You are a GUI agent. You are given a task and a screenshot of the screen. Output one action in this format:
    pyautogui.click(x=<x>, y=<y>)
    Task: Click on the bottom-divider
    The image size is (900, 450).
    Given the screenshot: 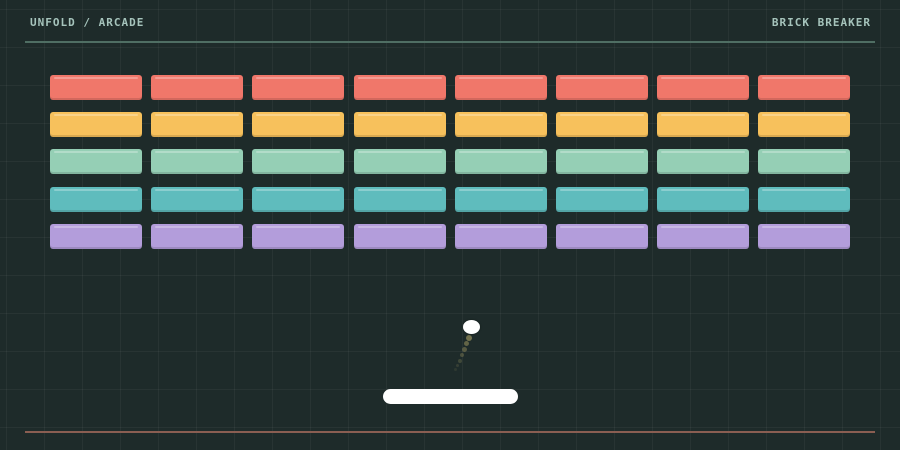 What is the action you would take?
    pyautogui.click(x=450, y=432)
    